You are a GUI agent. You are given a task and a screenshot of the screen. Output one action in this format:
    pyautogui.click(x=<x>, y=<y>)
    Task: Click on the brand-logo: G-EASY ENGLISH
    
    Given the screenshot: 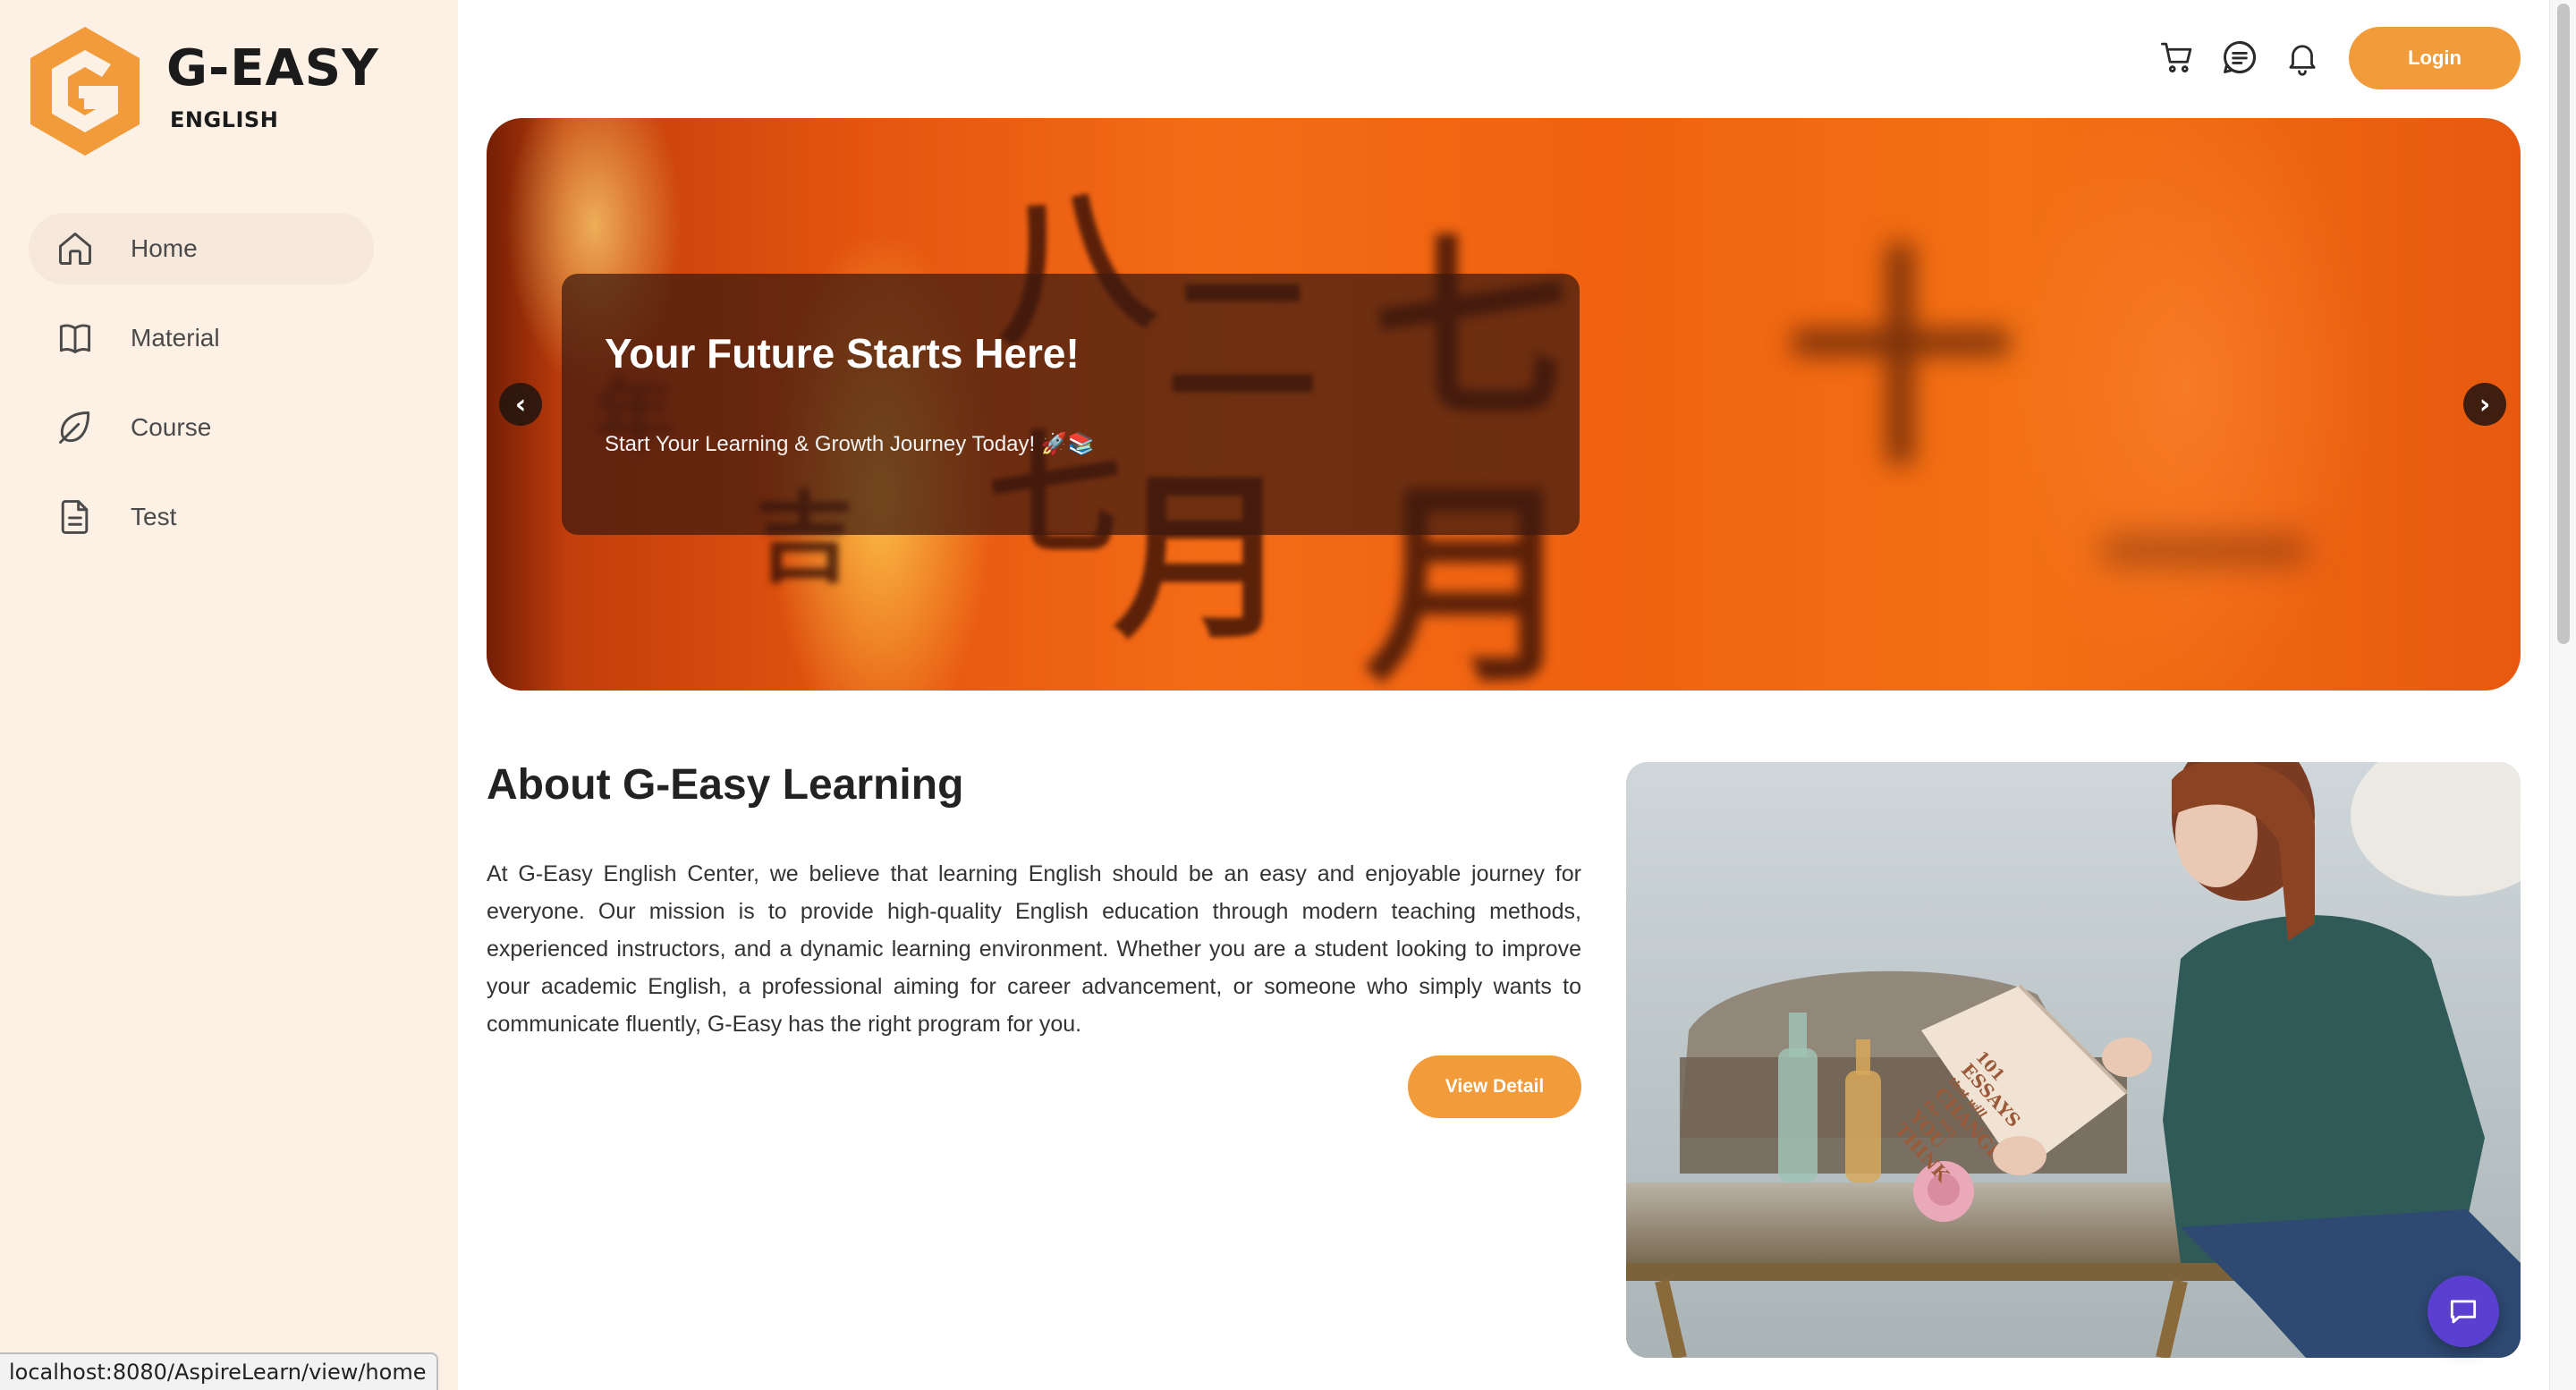 What is the action you would take?
    pyautogui.click(x=213, y=94)
    